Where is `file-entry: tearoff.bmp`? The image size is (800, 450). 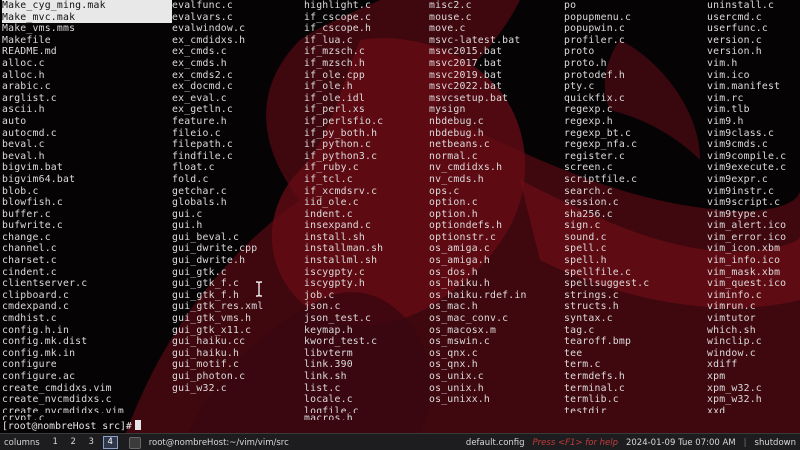 file-entry: tearoff.bmp is located at coordinates (598, 342).